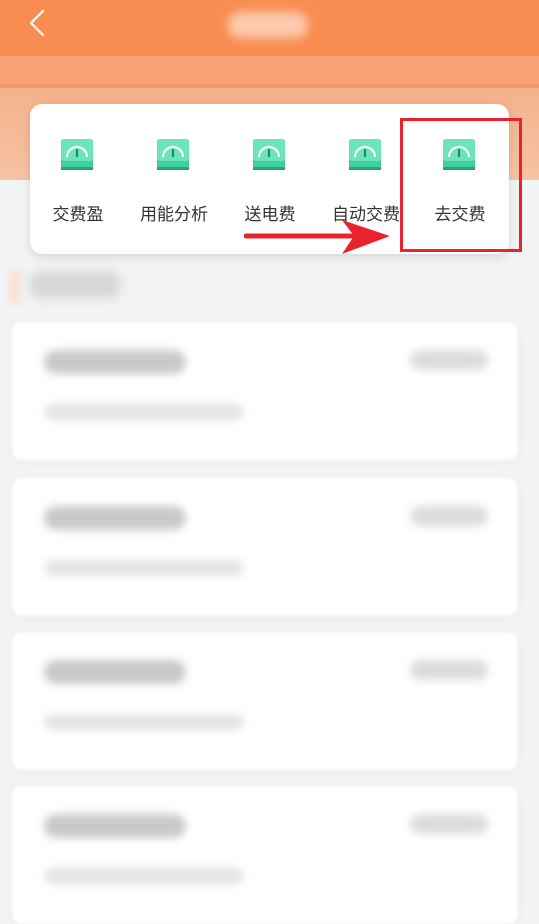 This screenshot has width=539, height=924. What do you see at coordinates (461, 185) in the screenshot?
I see `highlight-box` at bounding box center [461, 185].